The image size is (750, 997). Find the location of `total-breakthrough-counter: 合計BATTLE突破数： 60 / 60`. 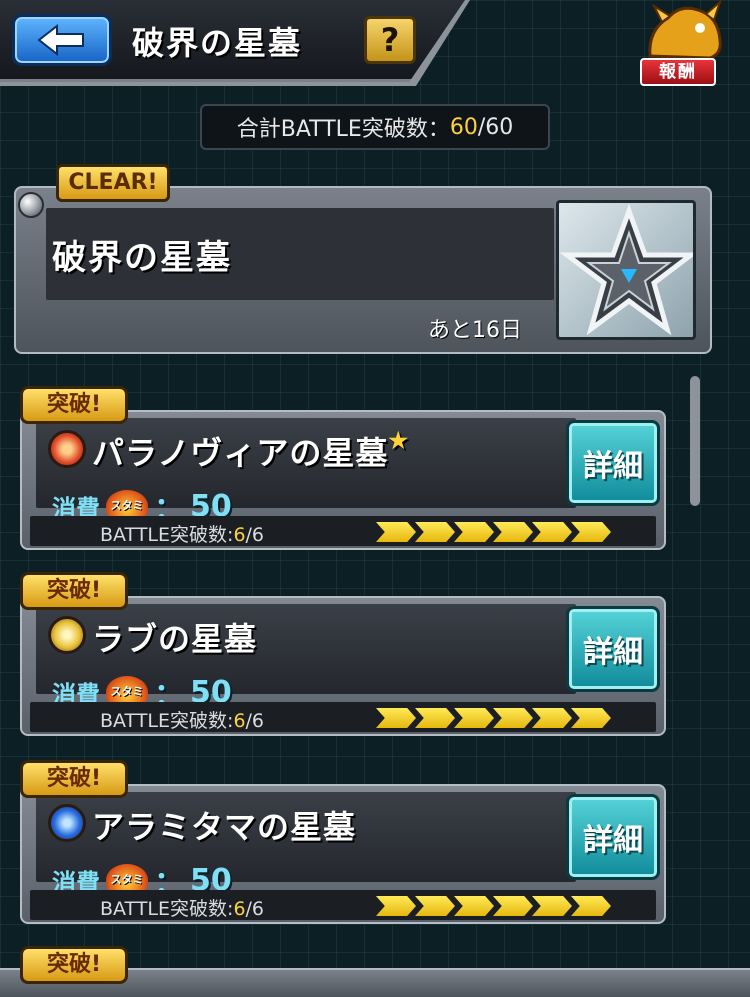

total-breakthrough-counter: 合計BATTLE突破数： 60 / 60 is located at coordinates (375, 127).